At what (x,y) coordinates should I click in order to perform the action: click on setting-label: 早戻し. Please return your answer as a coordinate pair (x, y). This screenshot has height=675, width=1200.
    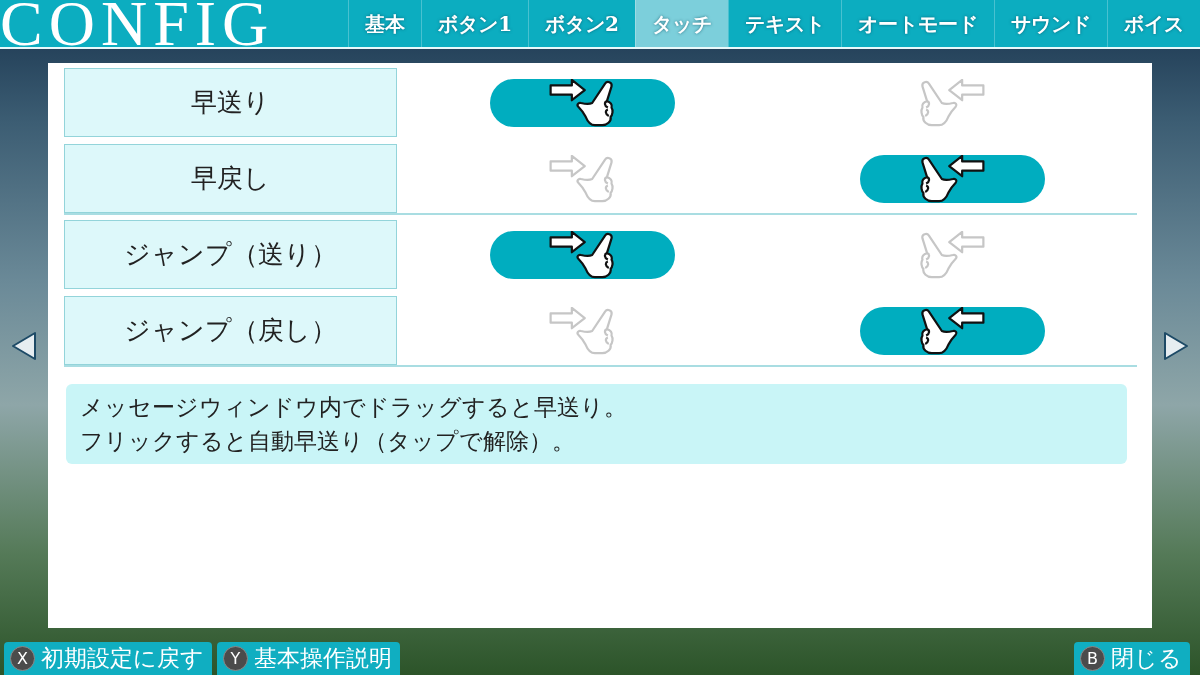
    Looking at the image, I should click on (230, 178).